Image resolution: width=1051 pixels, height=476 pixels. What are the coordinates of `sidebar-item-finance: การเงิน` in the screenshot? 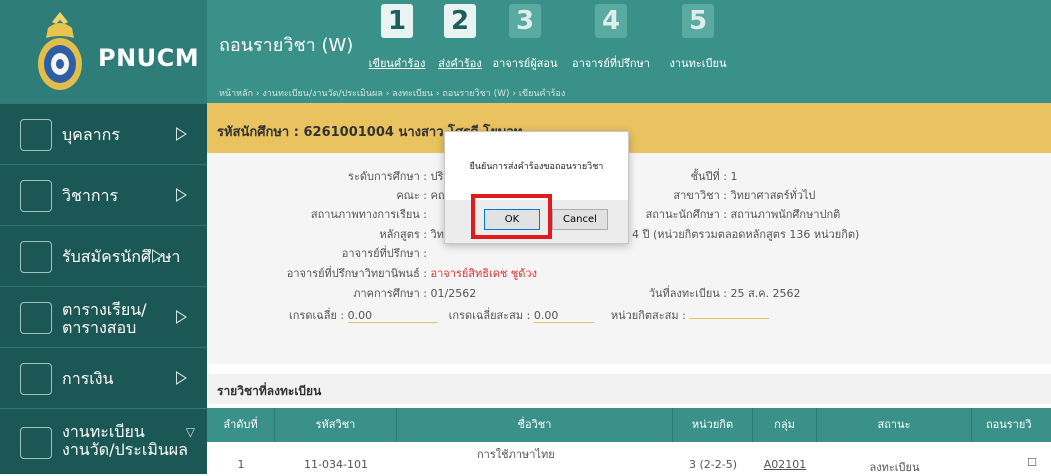 It's located at (103, 377).